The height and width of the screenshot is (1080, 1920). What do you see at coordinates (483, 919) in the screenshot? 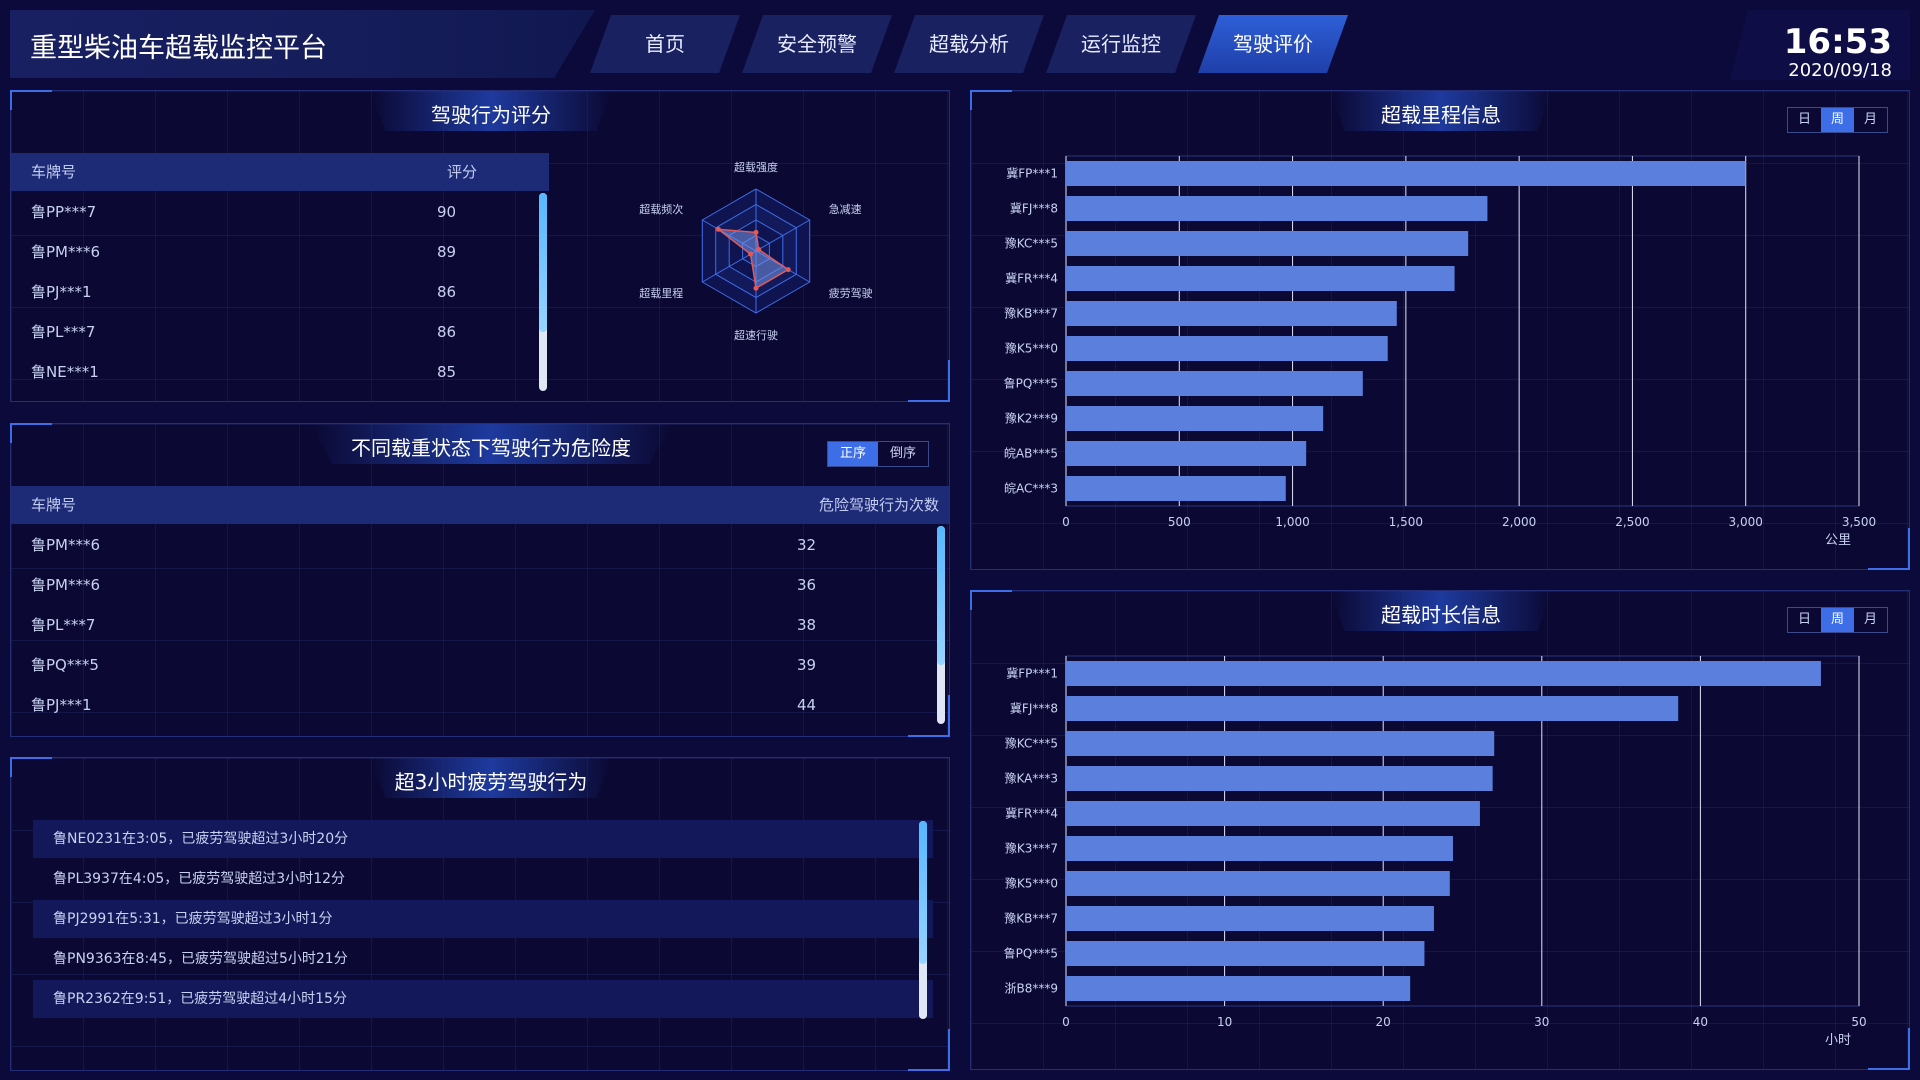
I see `list-item: 鲁PJ2991在5:31，已疲劳驾驶超过3小时1分` at bounding box center [483, 919].